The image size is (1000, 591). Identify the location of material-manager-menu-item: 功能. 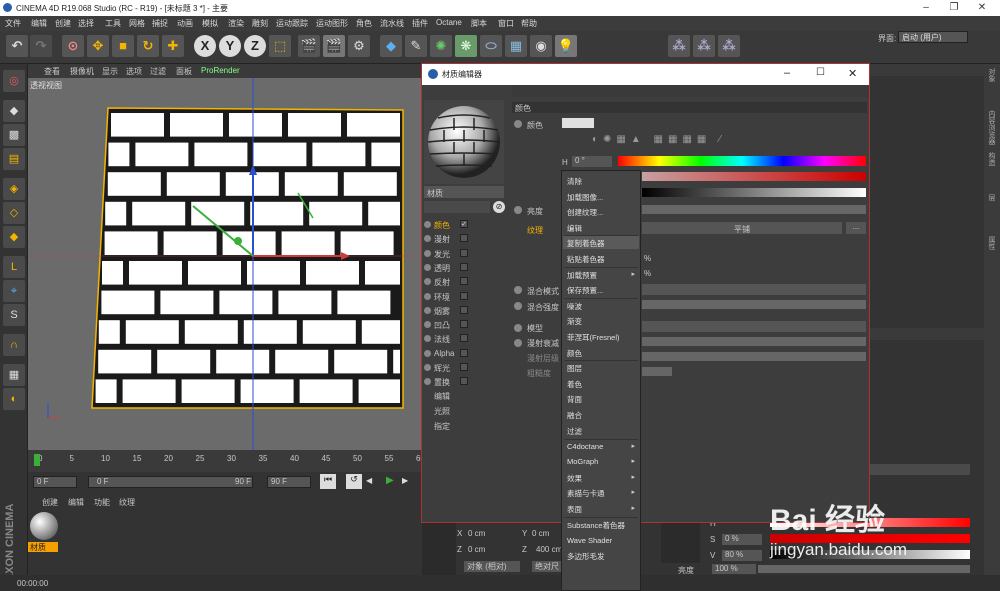
(102, 502).